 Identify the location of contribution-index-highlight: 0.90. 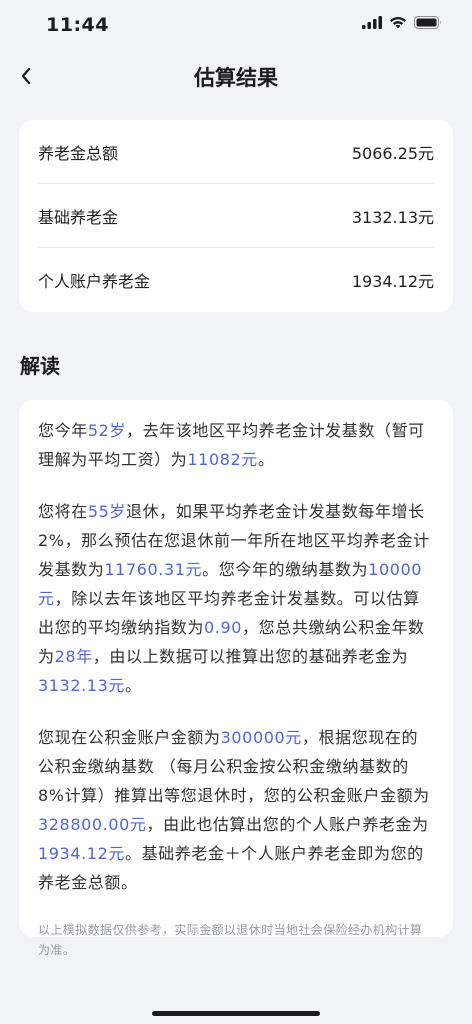
(223, 627).